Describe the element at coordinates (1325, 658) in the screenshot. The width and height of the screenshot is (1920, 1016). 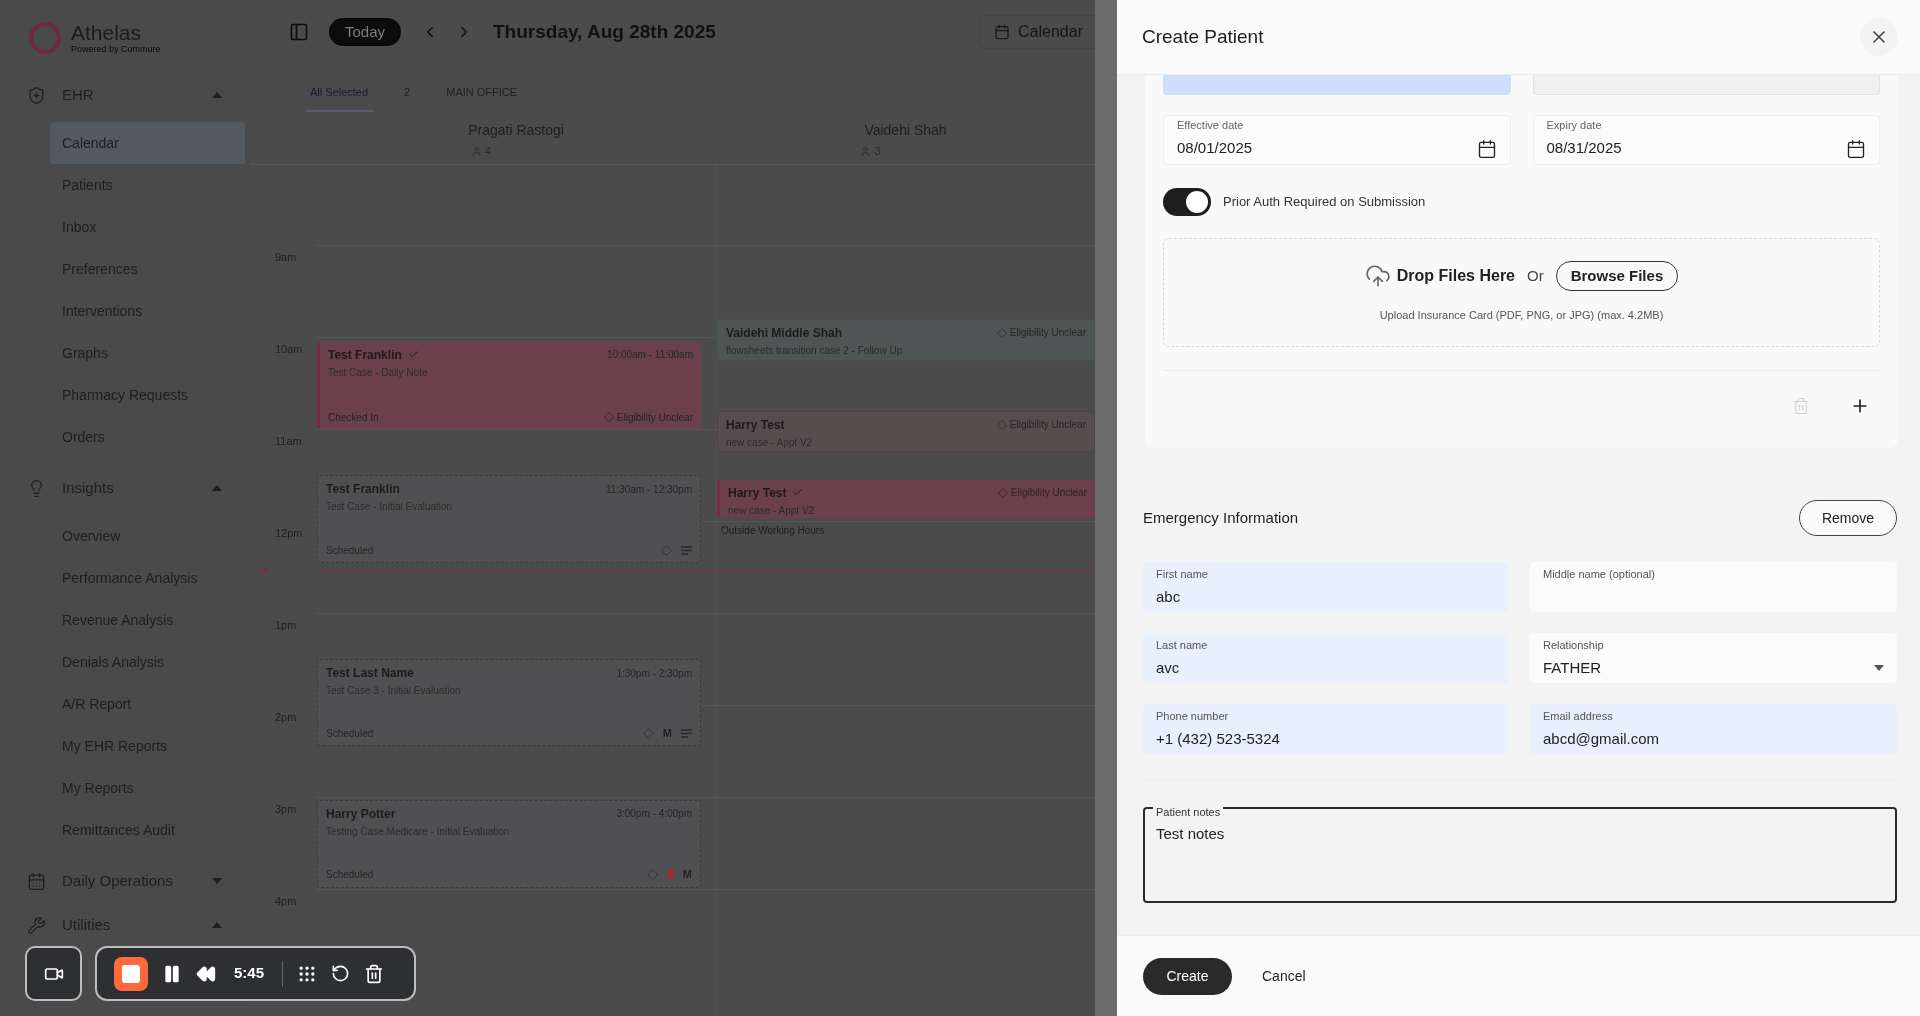
I see `input-field: Last name avc` at that location.